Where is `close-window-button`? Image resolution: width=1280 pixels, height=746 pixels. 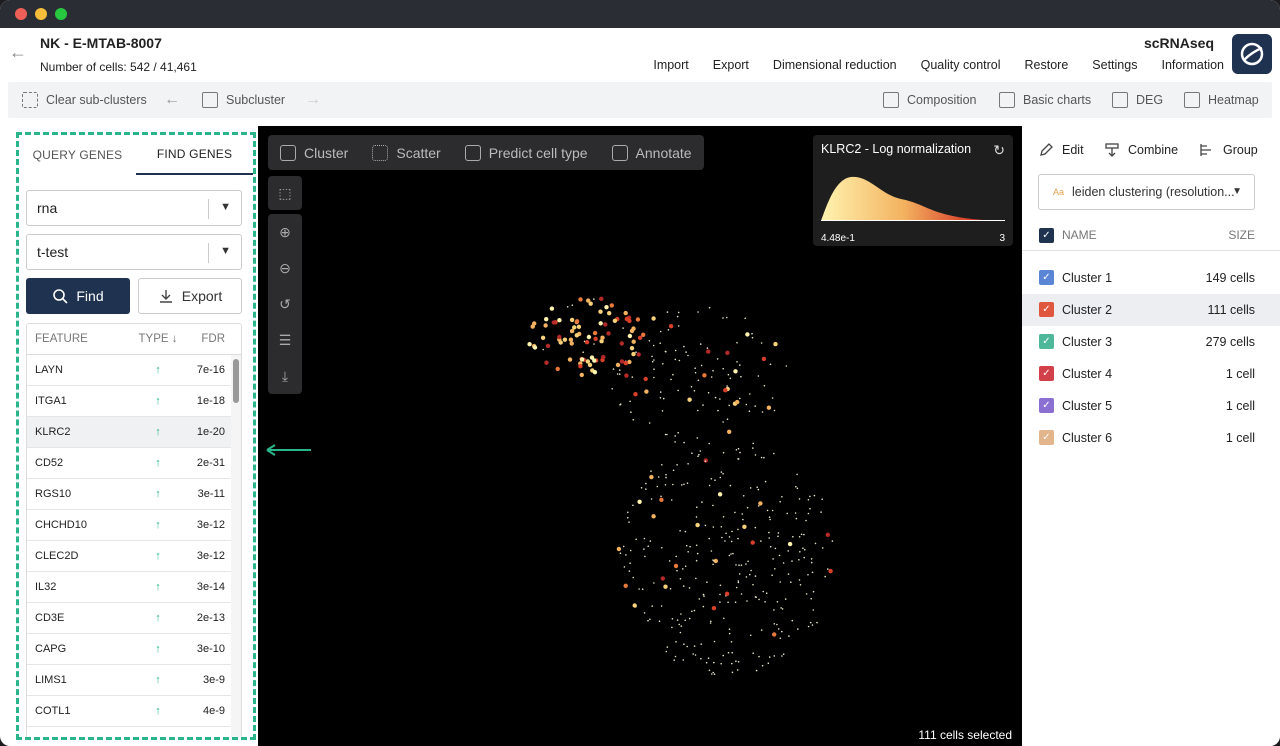 close-window-button is located at coordinates (21, 14).